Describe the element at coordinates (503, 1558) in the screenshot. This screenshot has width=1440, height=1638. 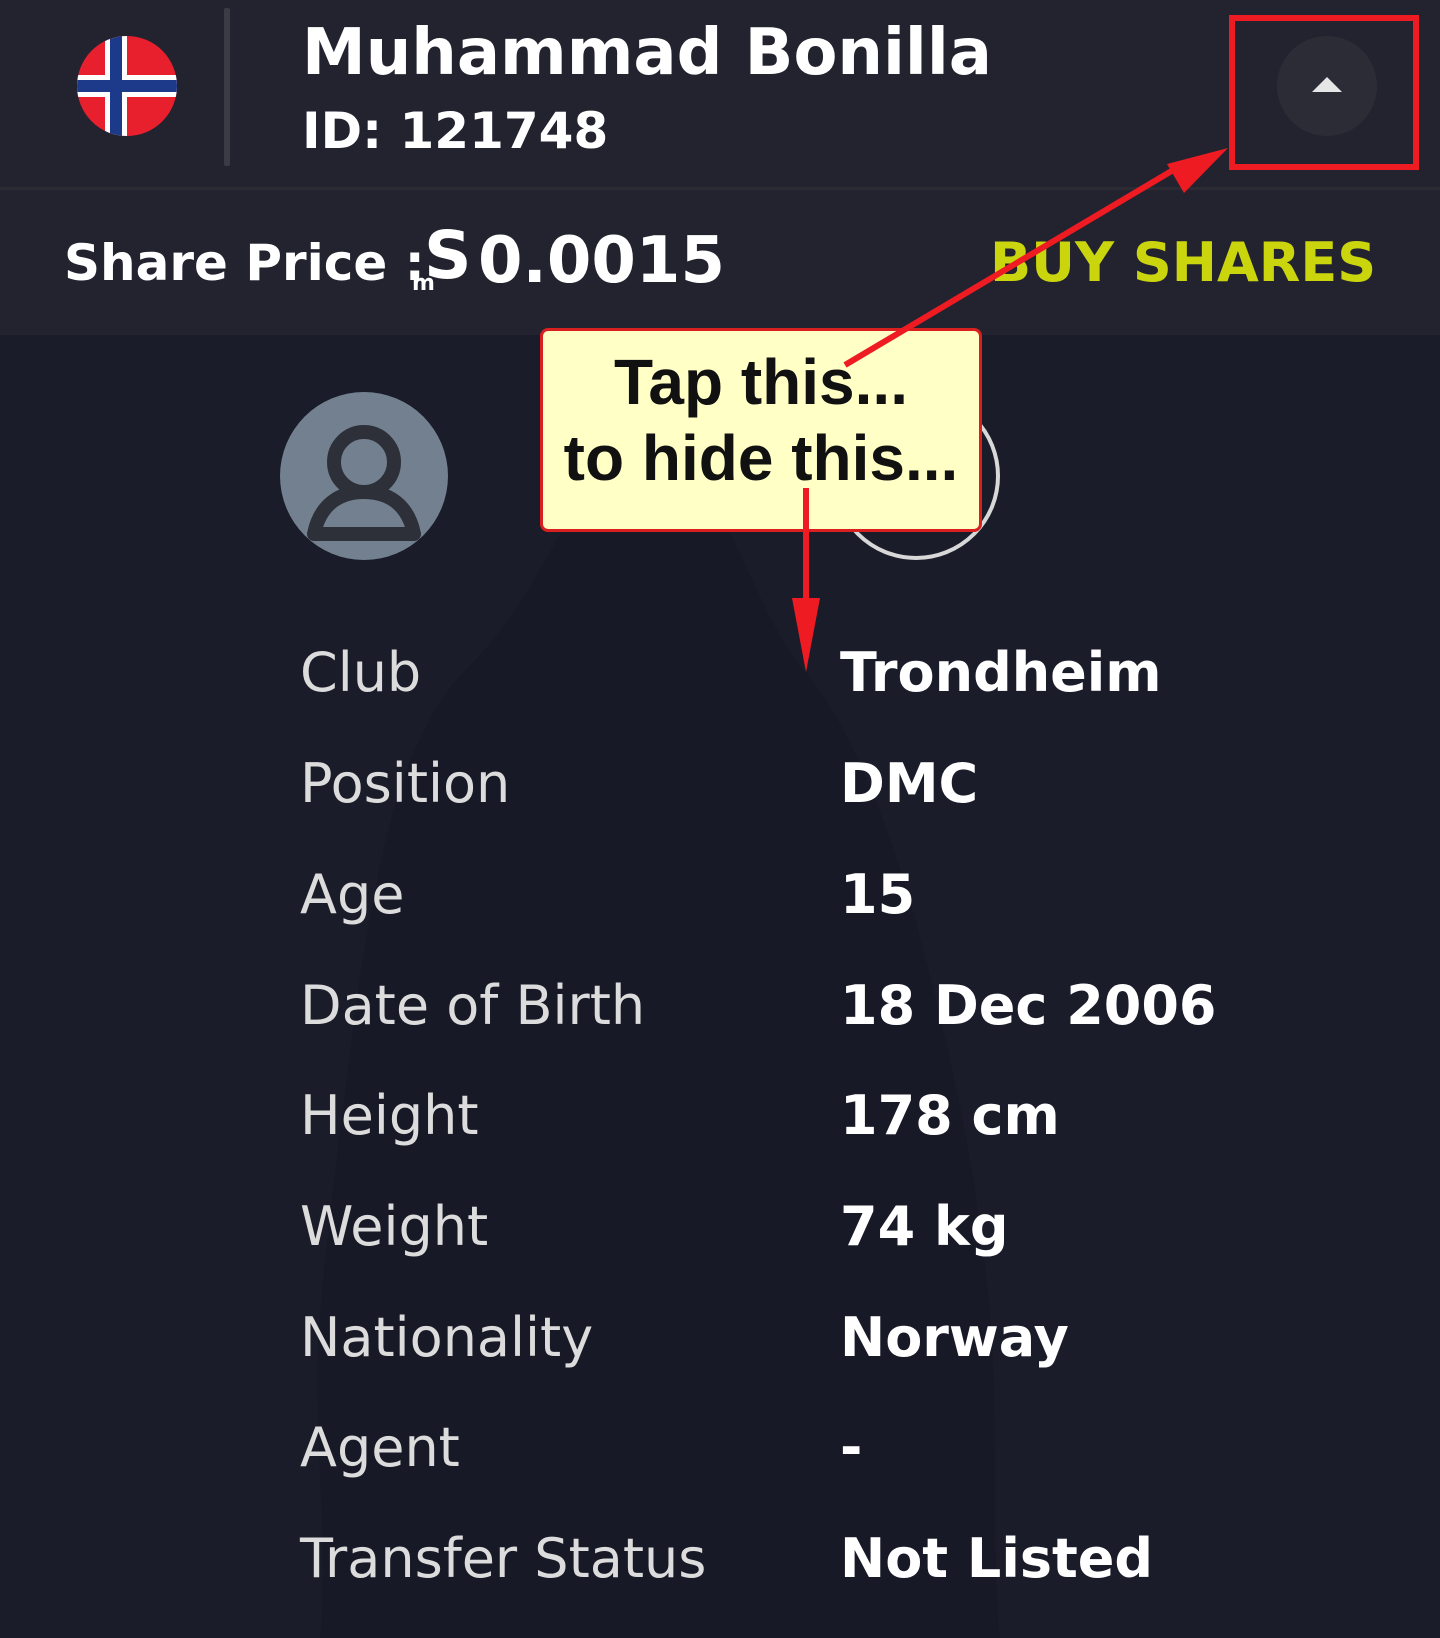
I see `detail-label: Transfer Status` at that location.